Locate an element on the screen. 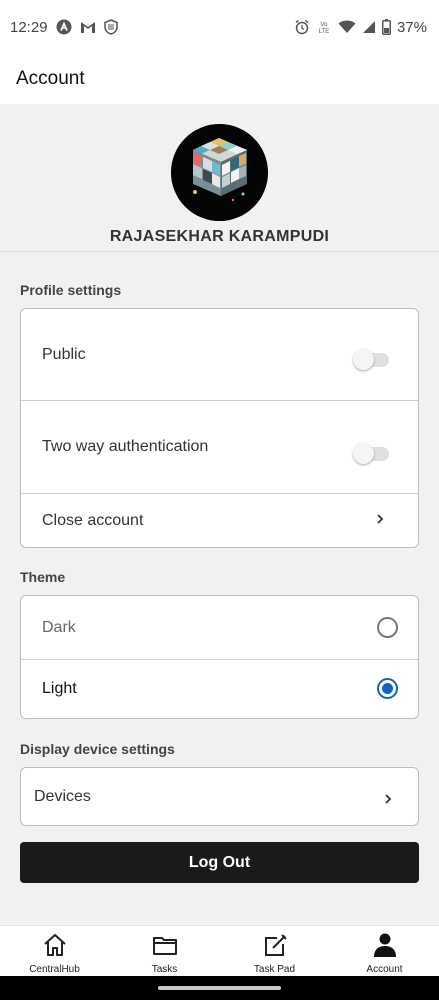 The width and height of the screenshot is (439, 1000). status-right: Vo LTE 37% is located at coordinates (360, 27).